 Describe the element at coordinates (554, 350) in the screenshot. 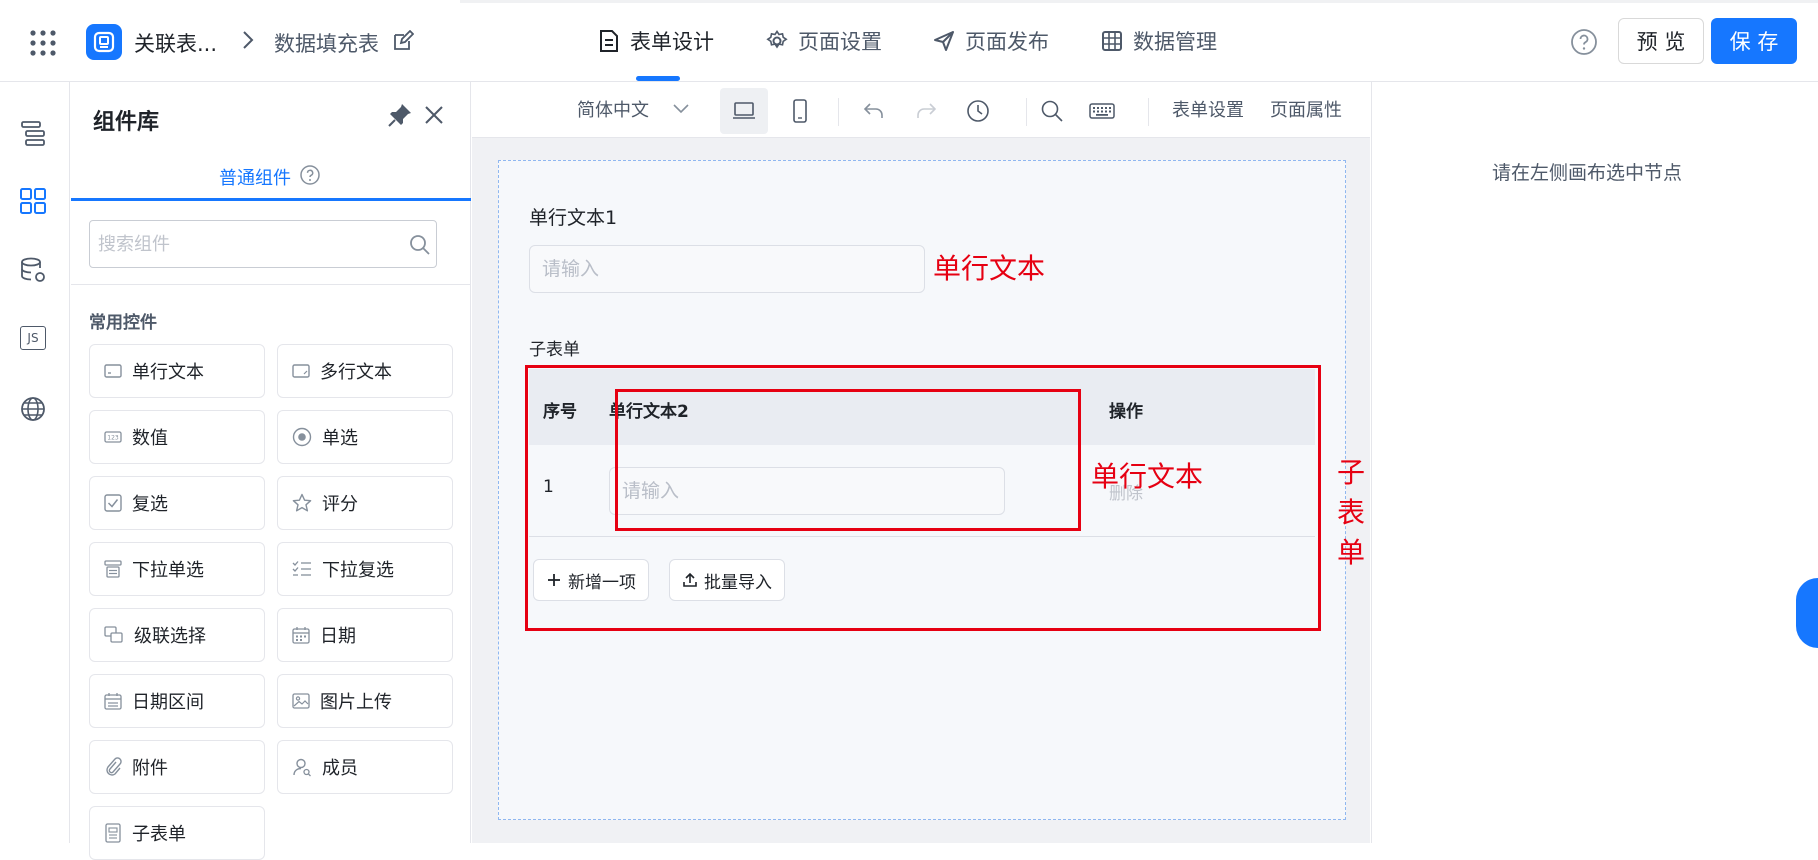

I see `field-label-subform: 子表单` at that location.